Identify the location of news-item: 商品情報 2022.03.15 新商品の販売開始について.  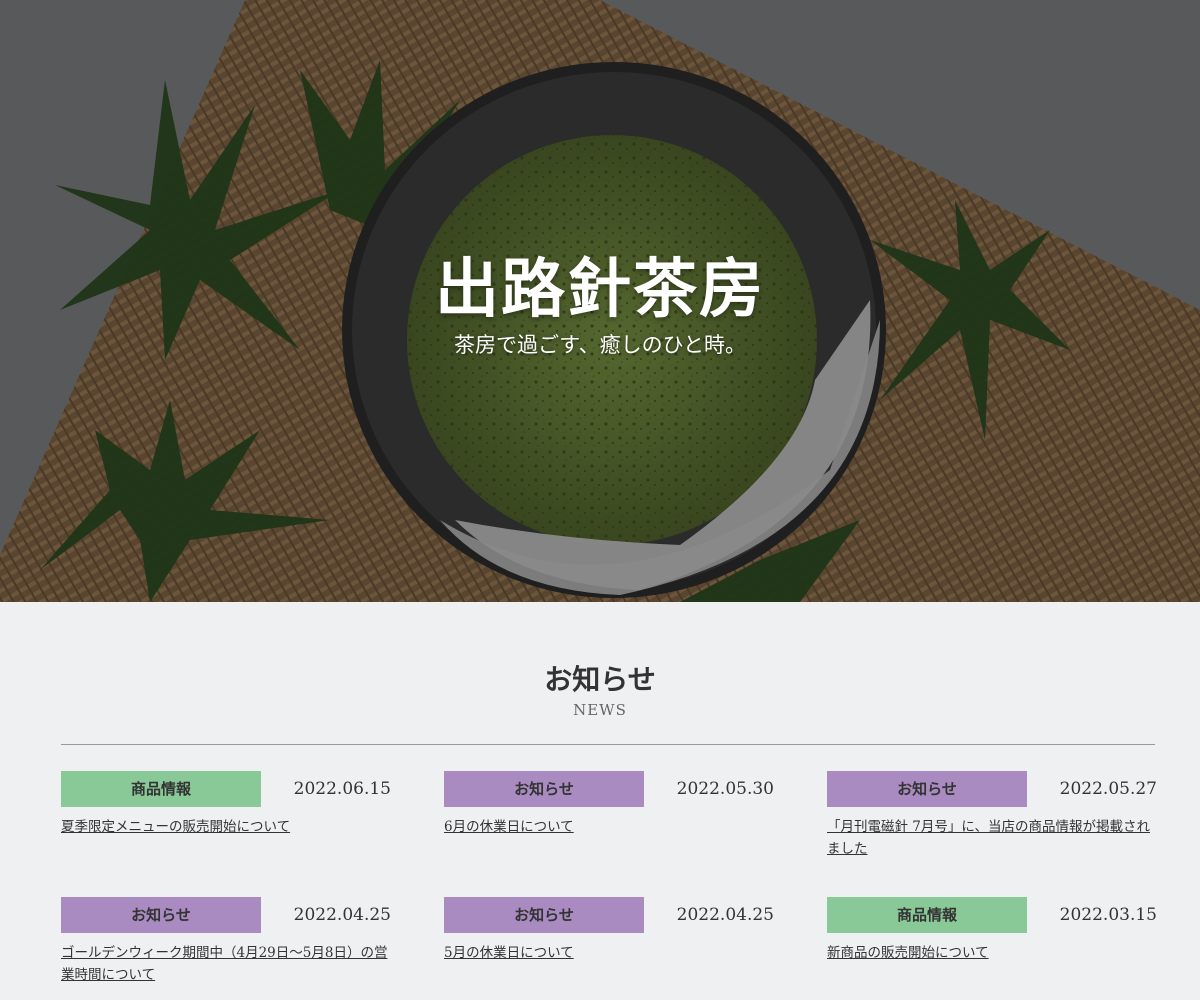
(992, 930).